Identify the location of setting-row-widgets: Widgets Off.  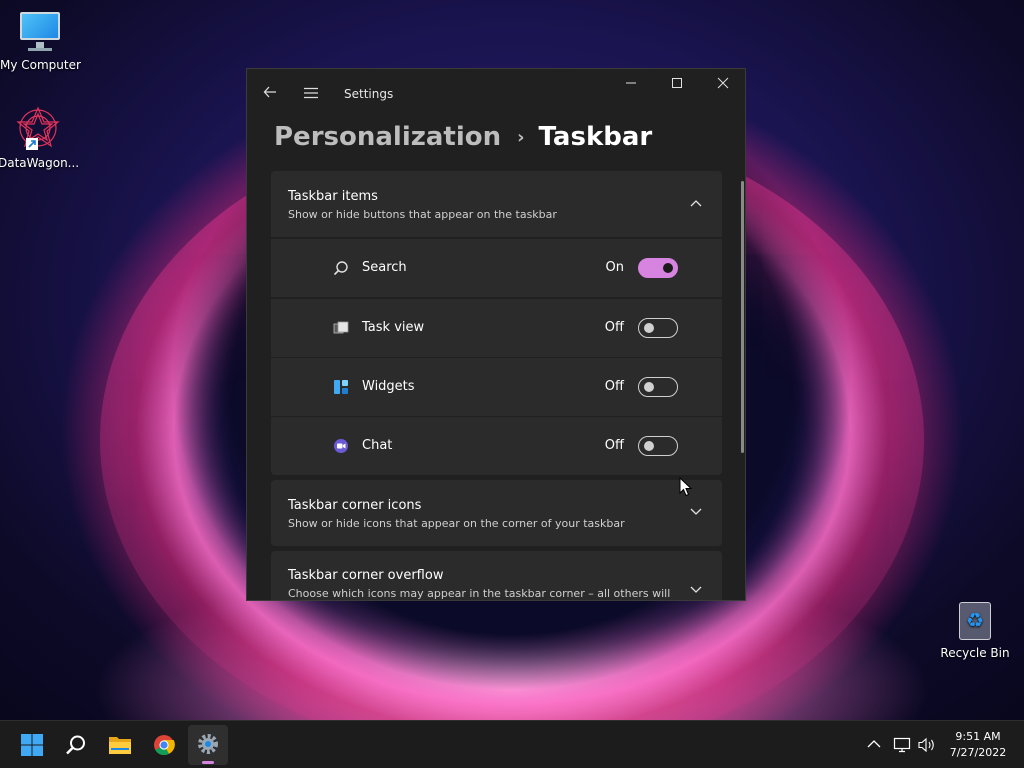
(496, 387).